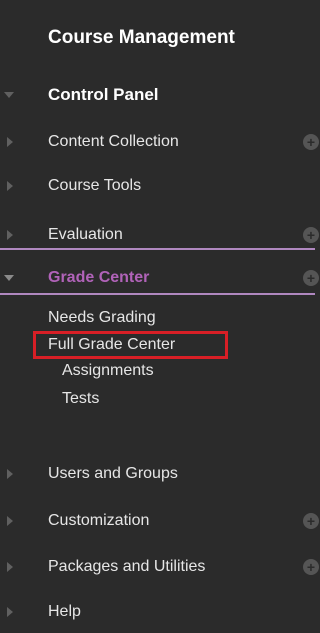 The height and width of the screenshot is (633, 320). What do you see at coordinates (113, 141) in the screenshot?
I see `content-collection-label: Content Collection` at bounding box center [113, 141].